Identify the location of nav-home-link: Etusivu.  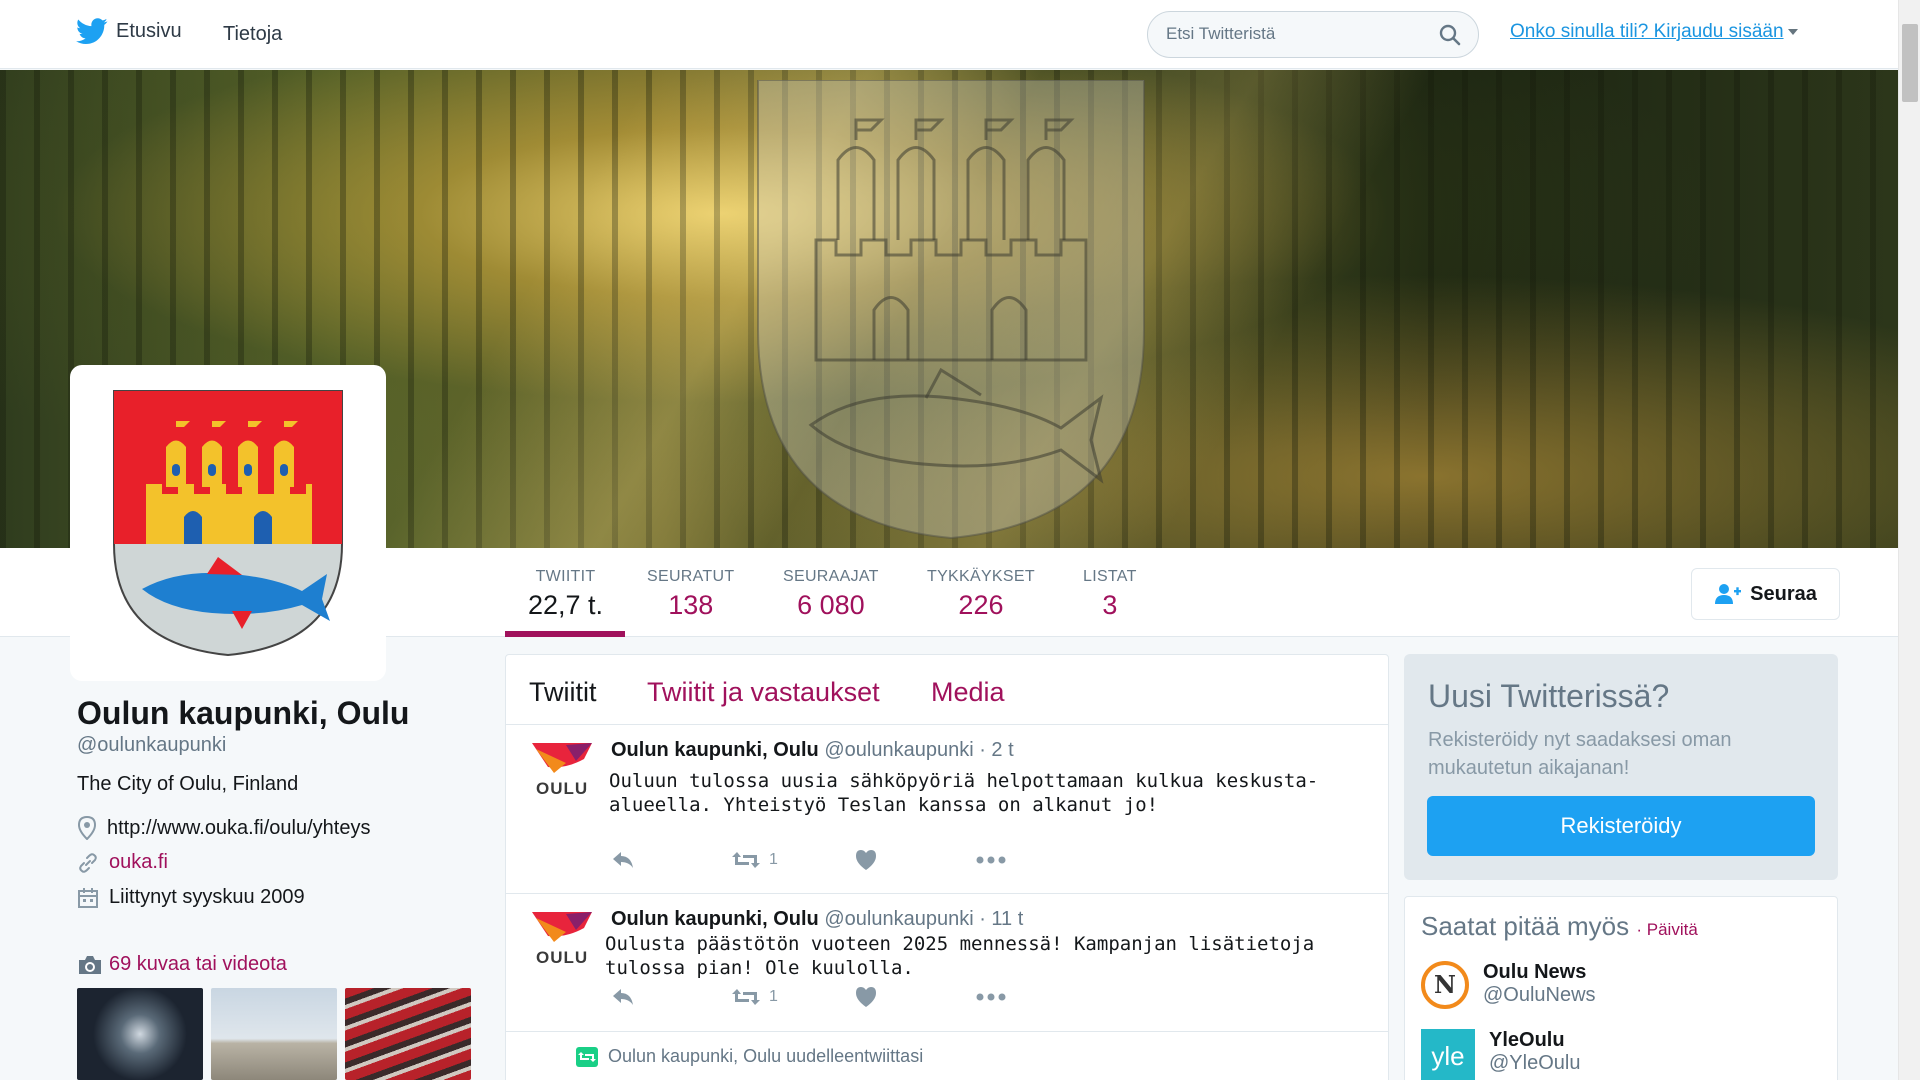
(129, 31).